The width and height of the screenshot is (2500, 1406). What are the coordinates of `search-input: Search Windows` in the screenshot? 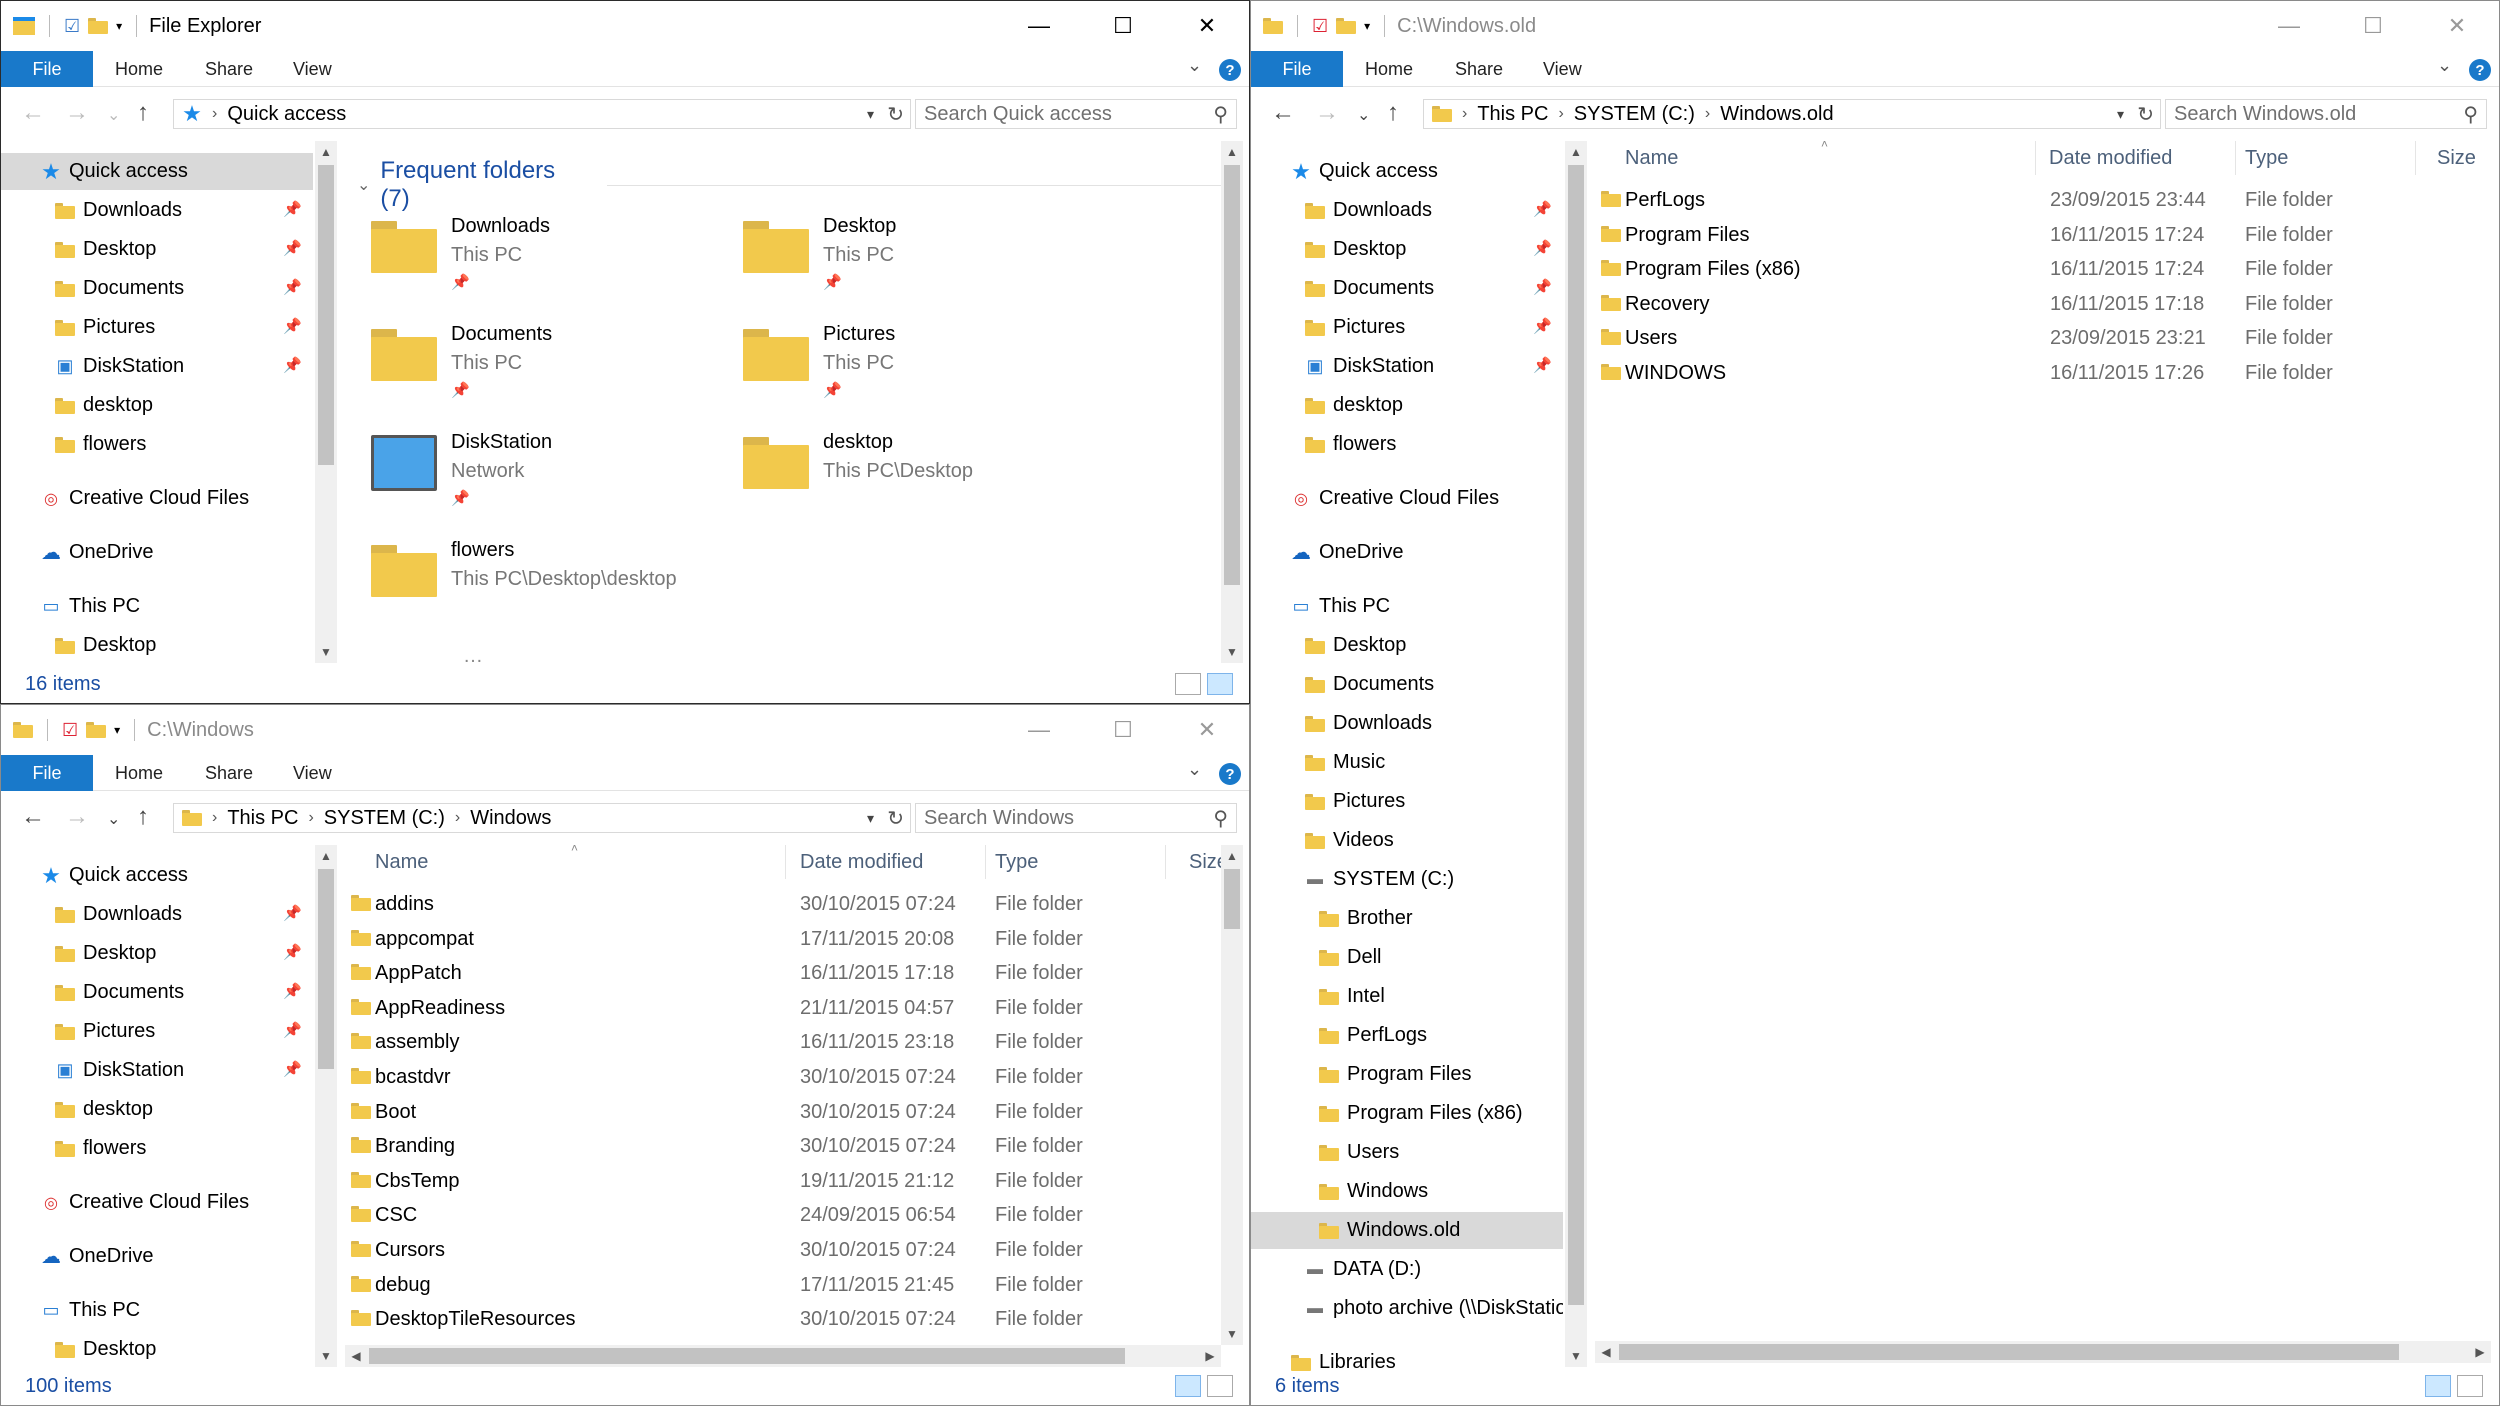 It's located at (999, 818).